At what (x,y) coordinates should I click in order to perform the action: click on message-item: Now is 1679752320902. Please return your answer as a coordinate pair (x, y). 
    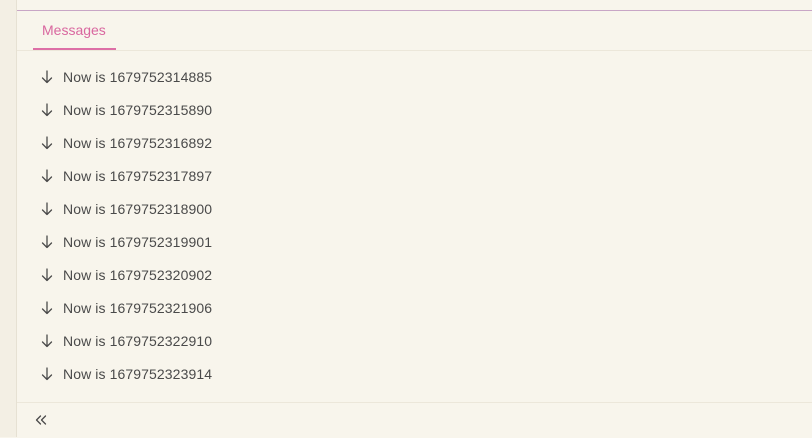
    Looking at the image, I should click on (414, 274).